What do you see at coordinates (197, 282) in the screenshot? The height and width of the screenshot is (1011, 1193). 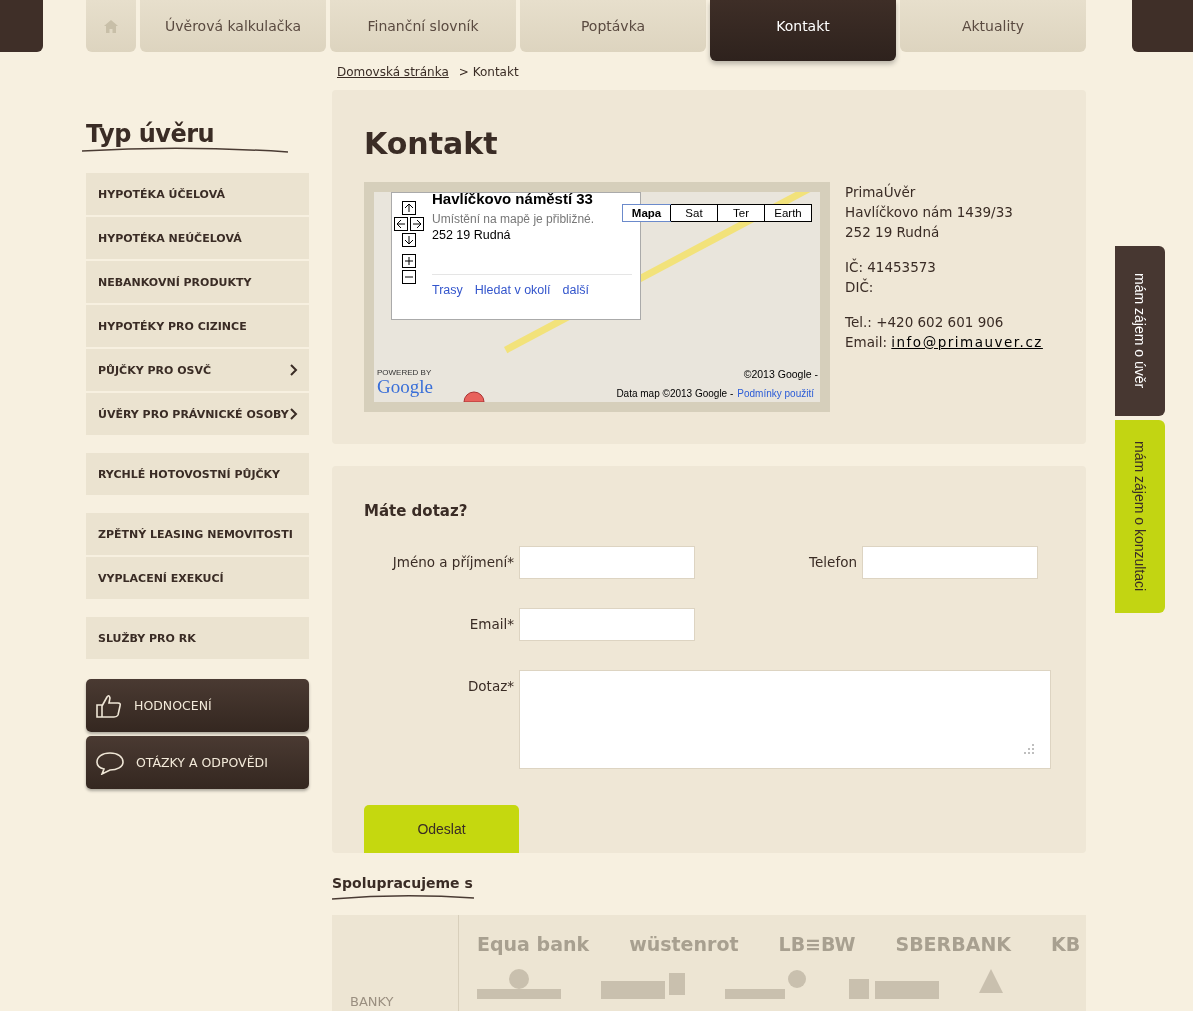 I see `sidebar-item: NEBANKOVNÍ PRODUKTY` at bounding box center [197, 282].